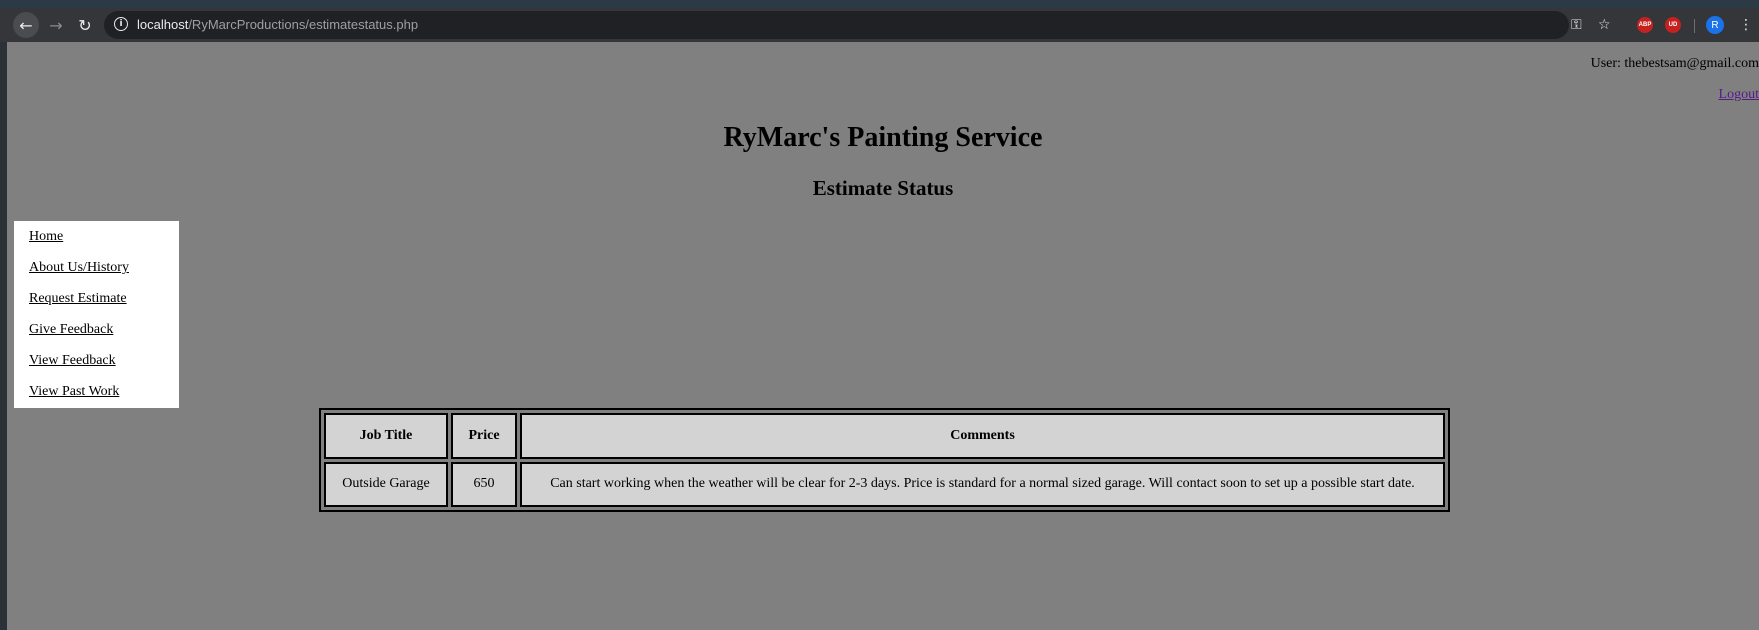 Image resolution: width=1759 pixels, height=630 pixels. What do you see at coordinates (386, 484) in the screenshot?
I see `cell-job-title: Outside Garage` at bounding box center [386, 484].